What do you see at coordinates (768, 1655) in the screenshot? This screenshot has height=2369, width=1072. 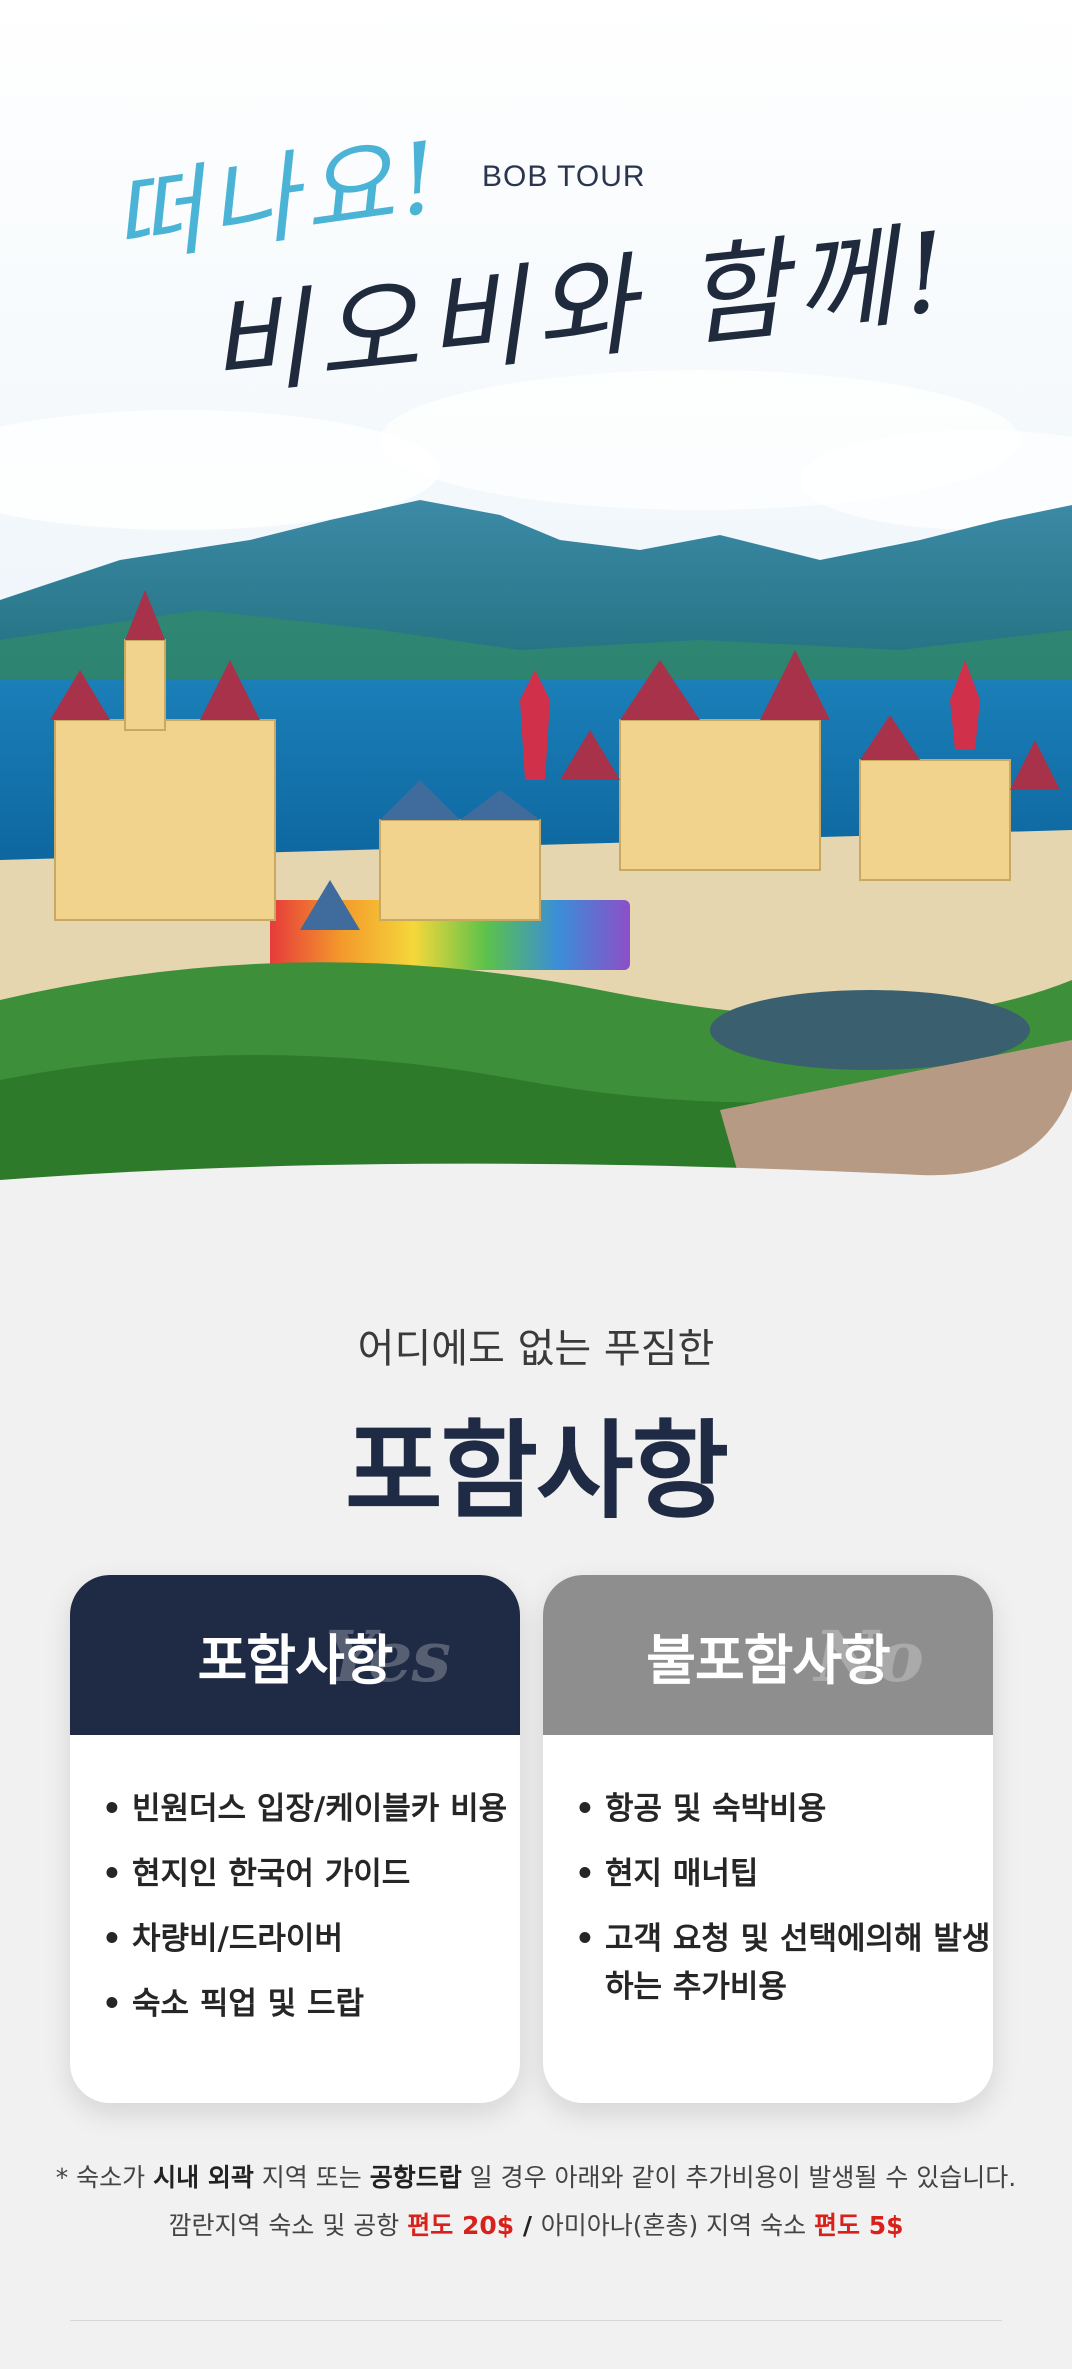 I see `excluded-header: No 불포함사항` at bounding box center [768, 1655].